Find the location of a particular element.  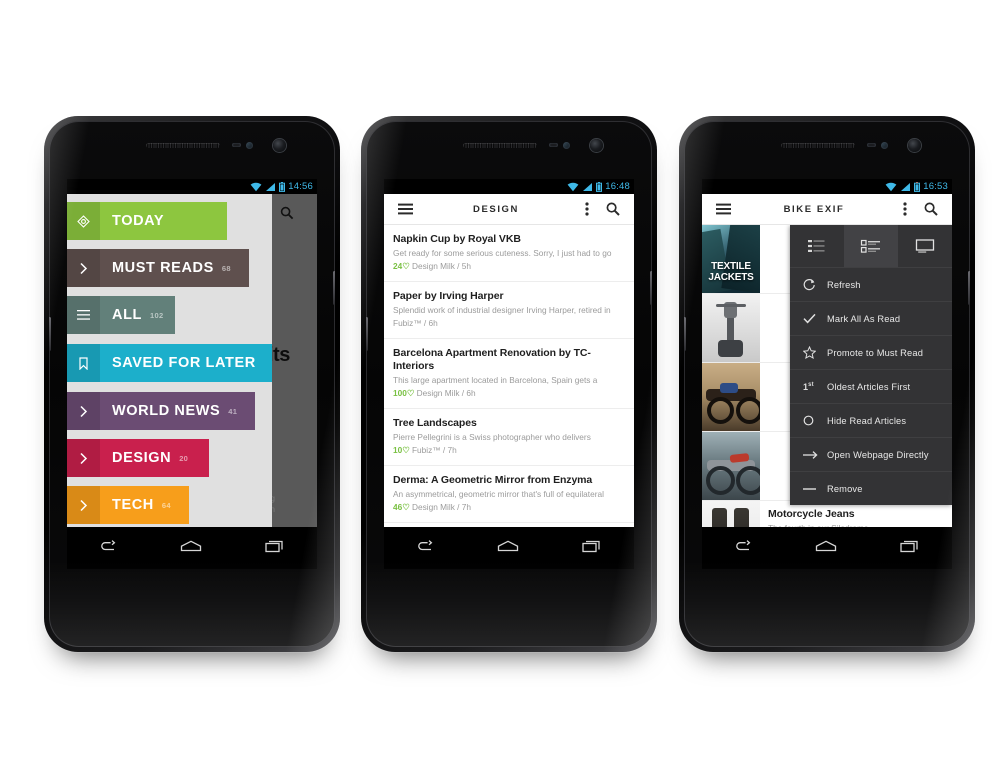

menu-item-mark-all-as-read: Mark All As Read is located at coordinates (871, 319).